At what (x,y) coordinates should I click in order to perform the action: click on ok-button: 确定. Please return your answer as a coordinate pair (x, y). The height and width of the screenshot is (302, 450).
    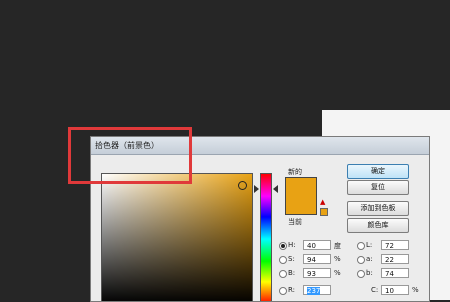
    Looking at the image, I should click on (378, 171).